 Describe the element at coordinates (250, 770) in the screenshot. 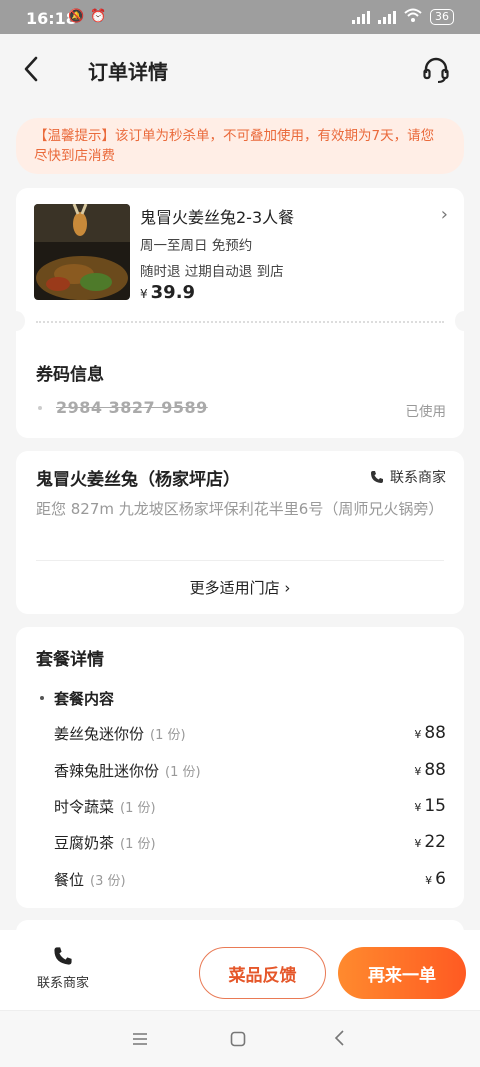

I see `package-item: 香辣兔肚迷你份 (1 份) ¥88` at that location.